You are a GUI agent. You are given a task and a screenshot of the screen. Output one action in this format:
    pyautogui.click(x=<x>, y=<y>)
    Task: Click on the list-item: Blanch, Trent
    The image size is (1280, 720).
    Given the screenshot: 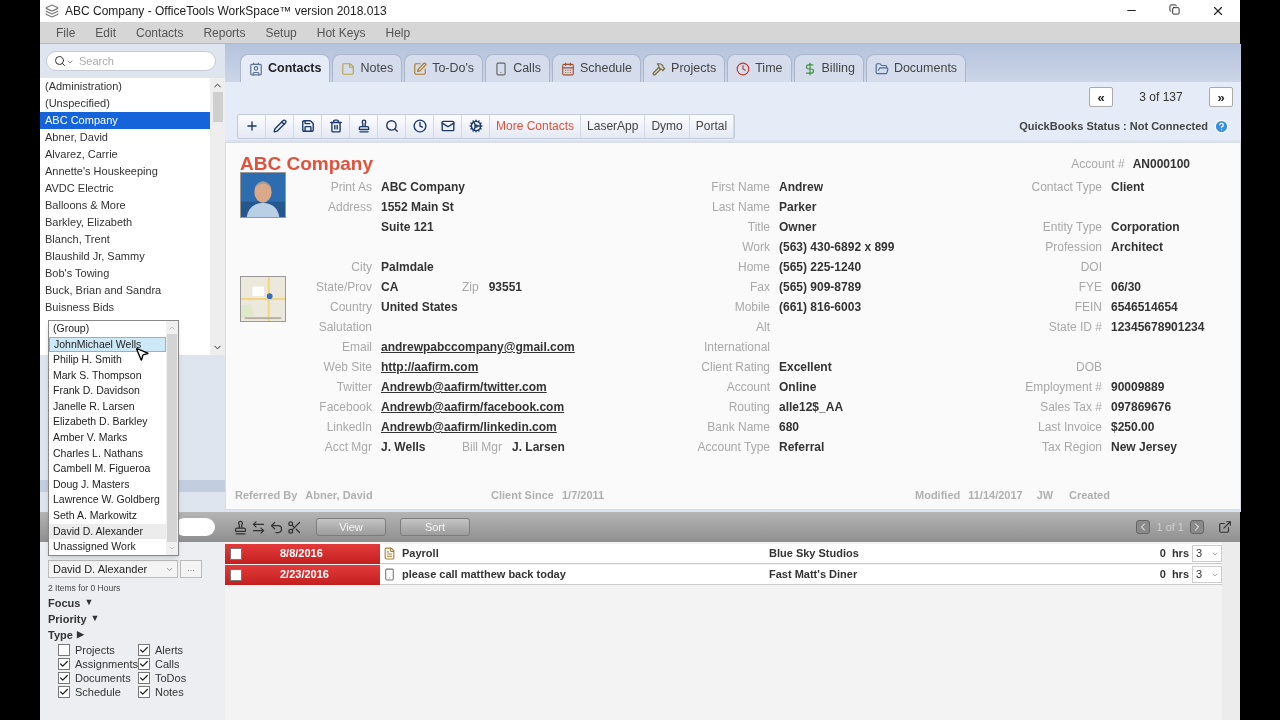 What is the action you would take?
    pyautogui.click(x=125, y=239)
    